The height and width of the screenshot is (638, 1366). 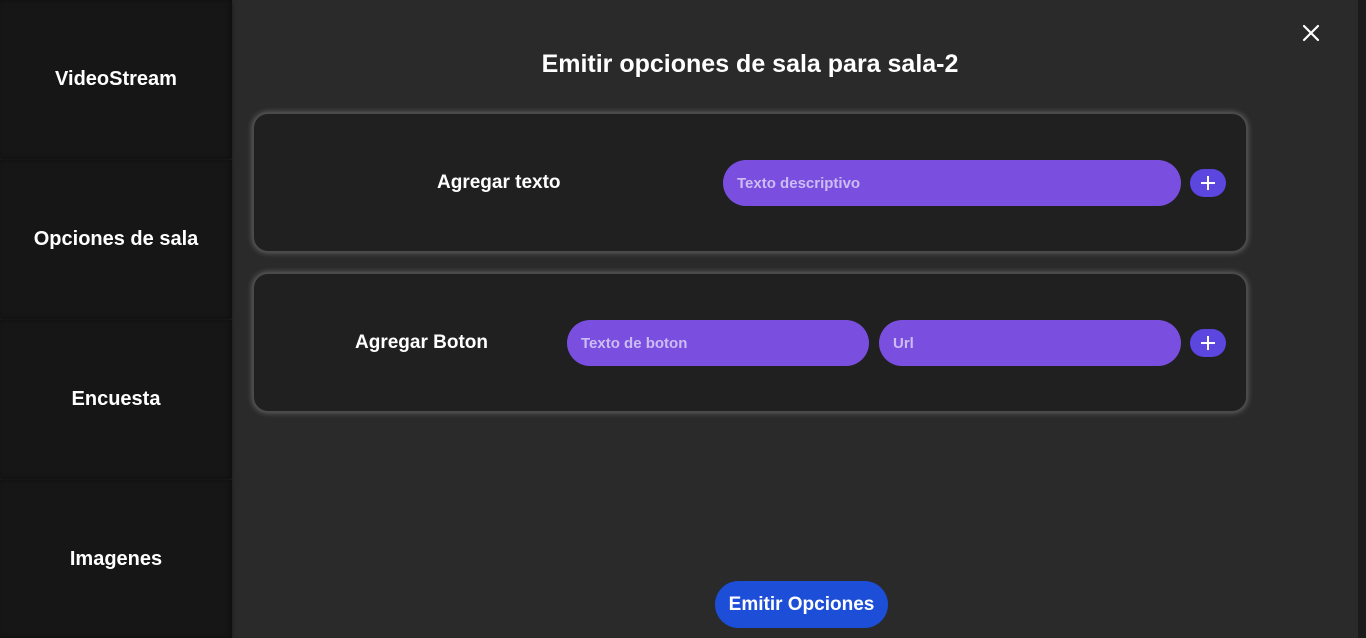 I want to click on add-text-label: Agregar texto, so click(x=499, y=182).